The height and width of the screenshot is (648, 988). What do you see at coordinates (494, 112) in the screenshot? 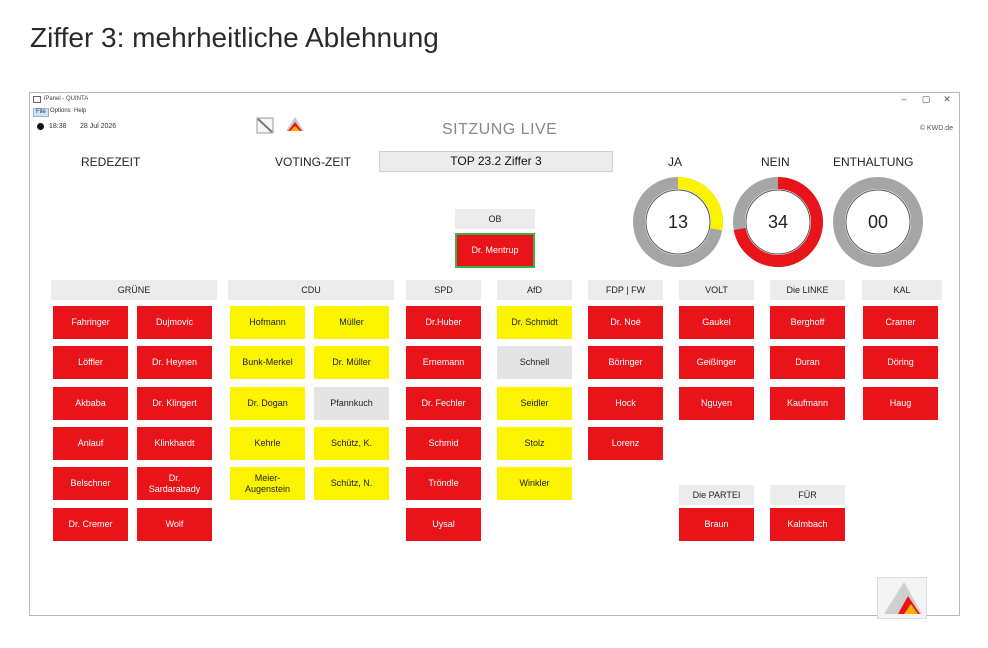
I see `menu-bar: File Options Help` at bounding box center [494, 112].